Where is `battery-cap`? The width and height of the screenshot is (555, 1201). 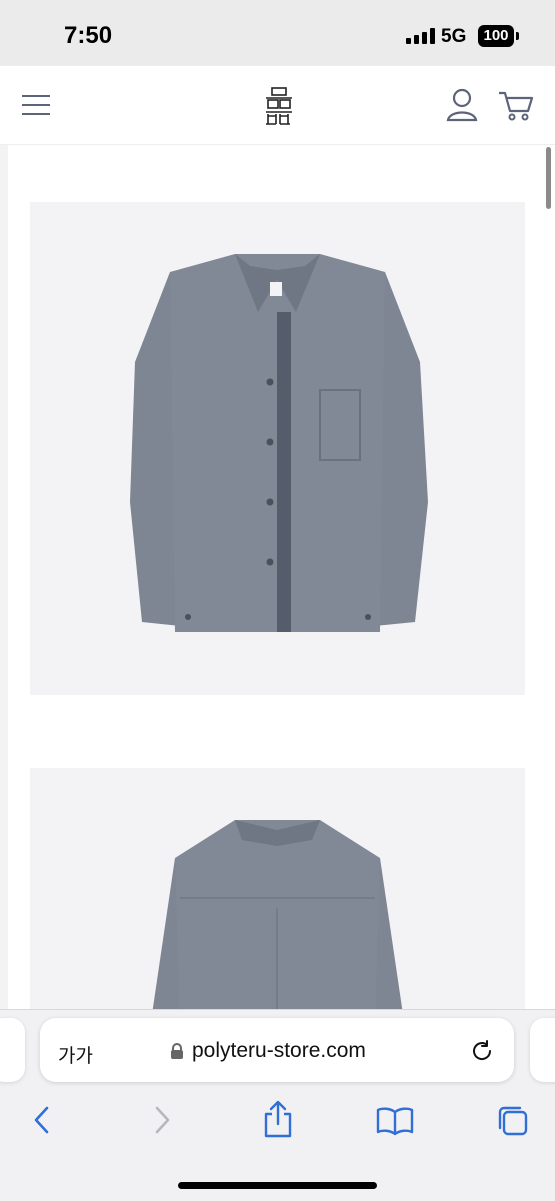
battery-cap is located at coordinates (517, 36).